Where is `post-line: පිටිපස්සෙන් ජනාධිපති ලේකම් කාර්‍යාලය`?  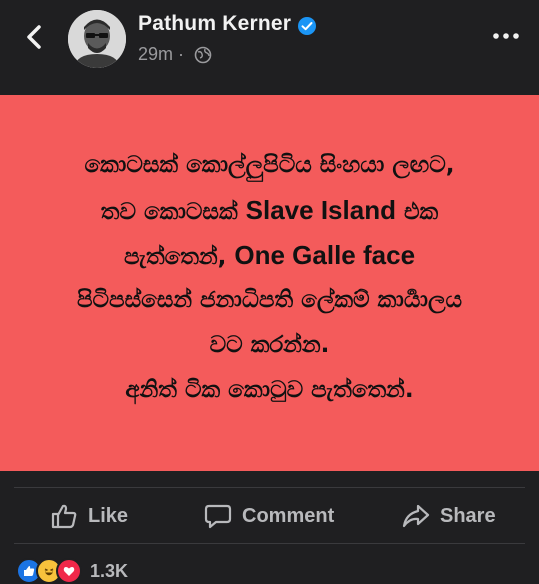
post-line: පිටිපස්සෙන් ජනාධිපති ලේකම් කාර්‍යාලය is located at coordinates (269, 300).